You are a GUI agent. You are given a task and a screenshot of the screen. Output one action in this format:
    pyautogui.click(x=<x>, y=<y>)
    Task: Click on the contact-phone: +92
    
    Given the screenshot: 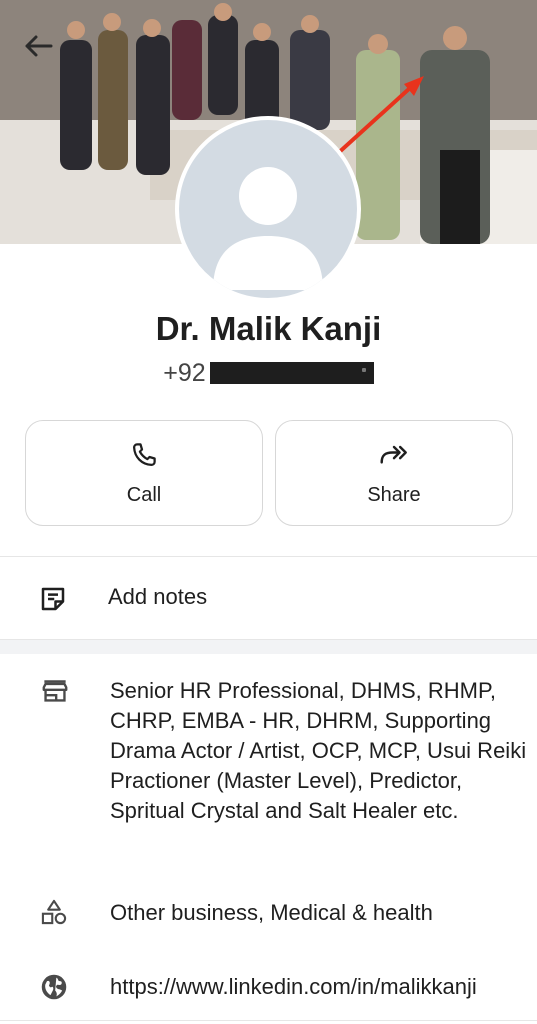 What is the action you would take?
    pyautogui.click(x=268, y=373)
    